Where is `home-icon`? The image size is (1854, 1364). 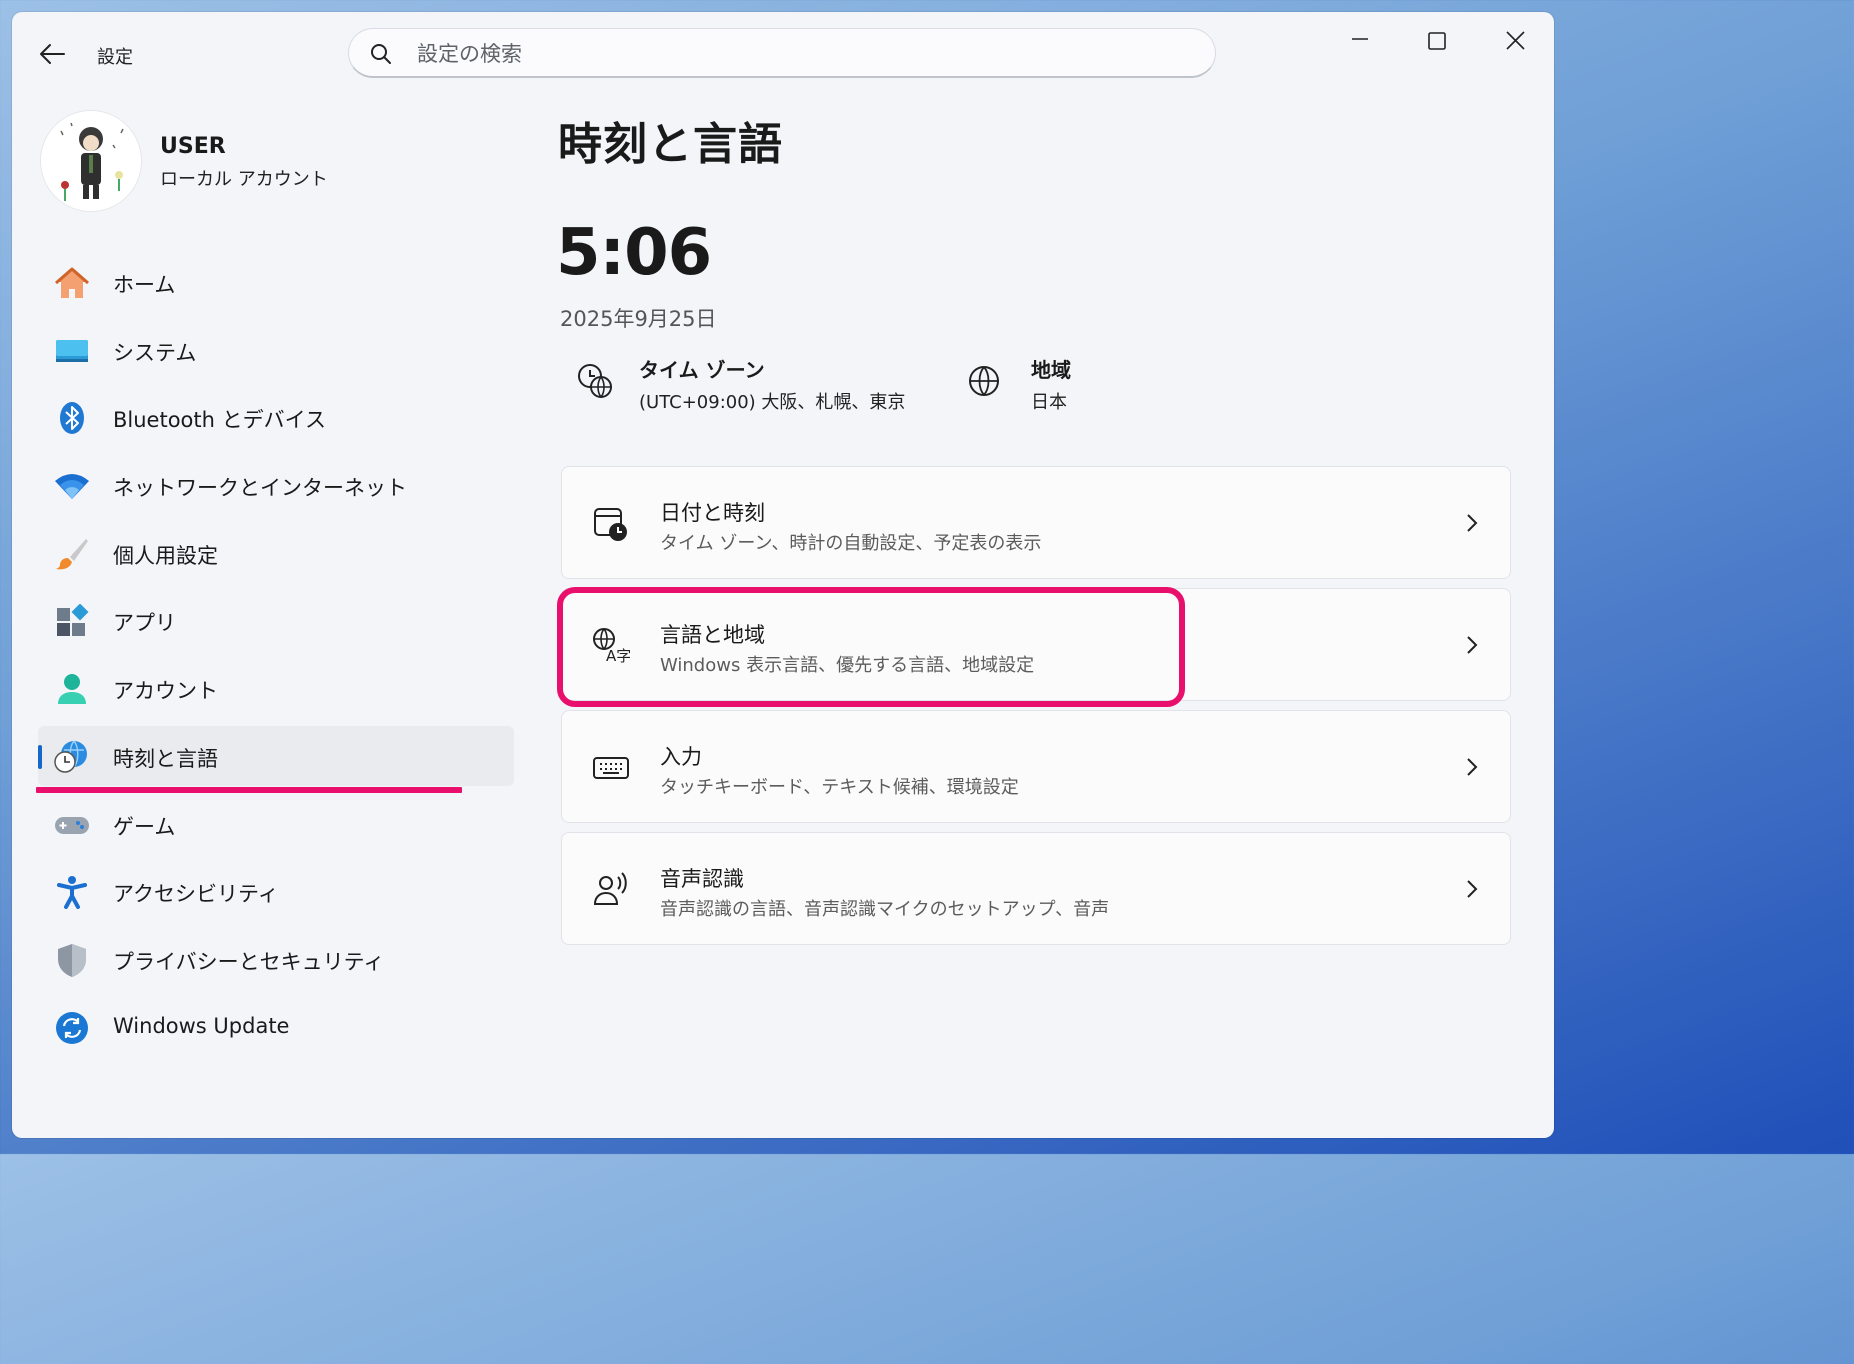 home-icon is located at coordinates (72, 283).